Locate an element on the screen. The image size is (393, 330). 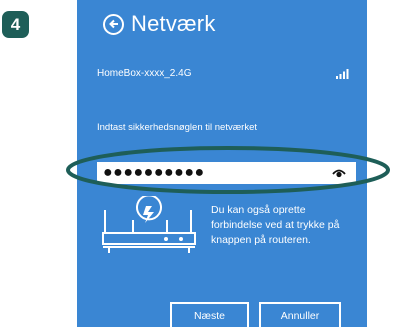
step-badge: 4 is located at coordinates (15, 24).